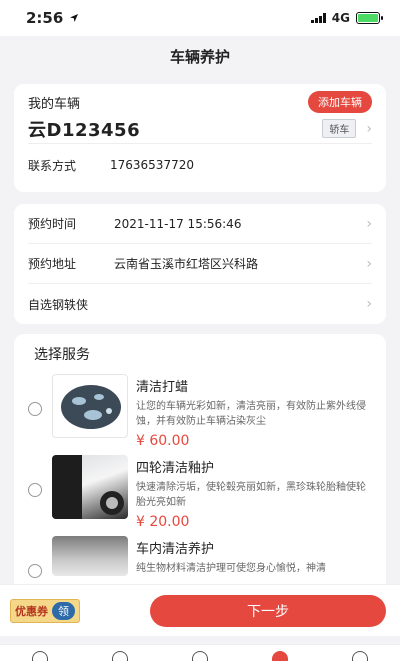 The height and width of the screenshot is (661, 400). I want to click on vehicle-plate-row: 云D123456 轿车 ›, so click(200, 129).